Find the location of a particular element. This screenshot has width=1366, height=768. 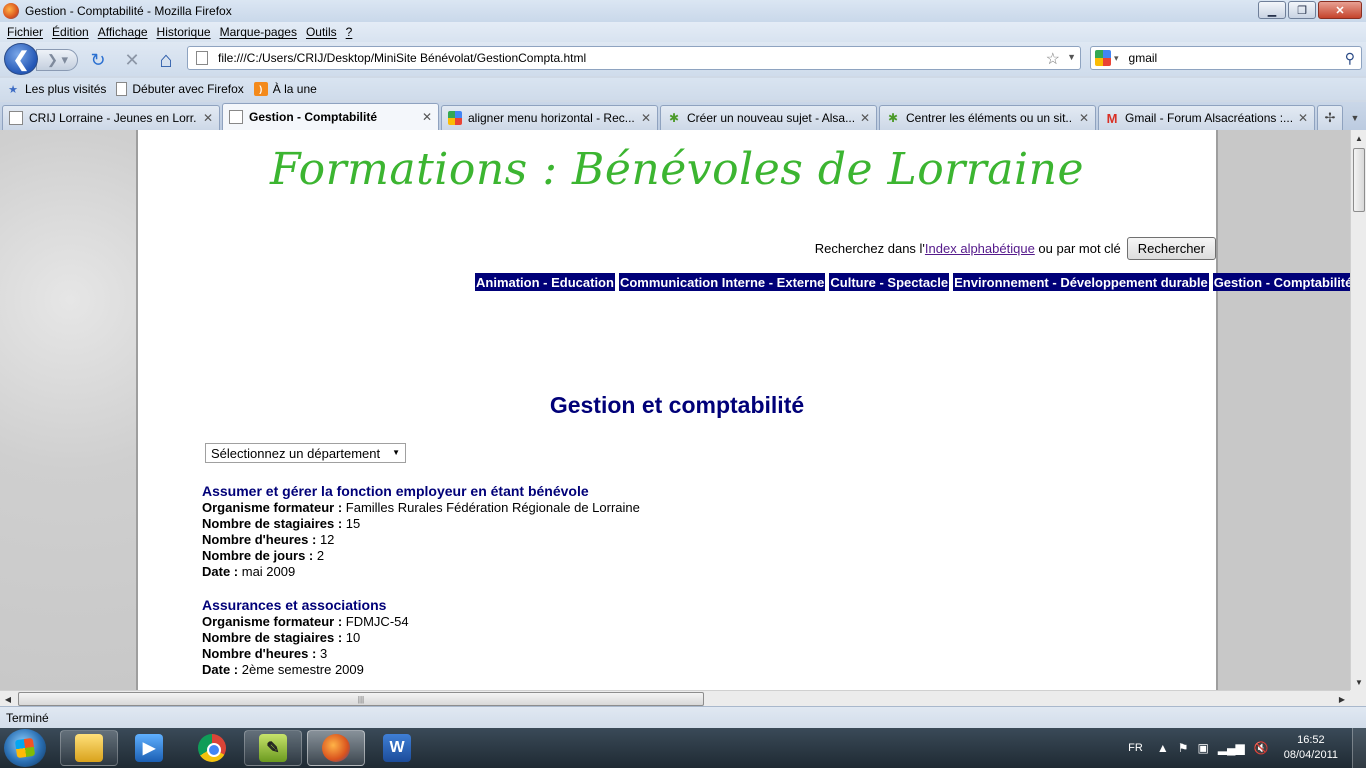

menu-edition: Édition is located at coordinates (70, 32).